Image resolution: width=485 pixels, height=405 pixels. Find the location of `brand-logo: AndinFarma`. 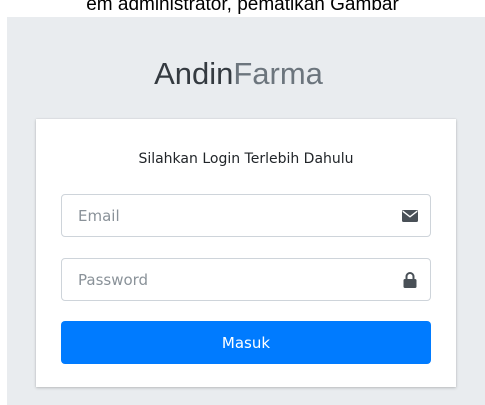

brand-logo: AndinFarma is located at coordinates (238, 74).